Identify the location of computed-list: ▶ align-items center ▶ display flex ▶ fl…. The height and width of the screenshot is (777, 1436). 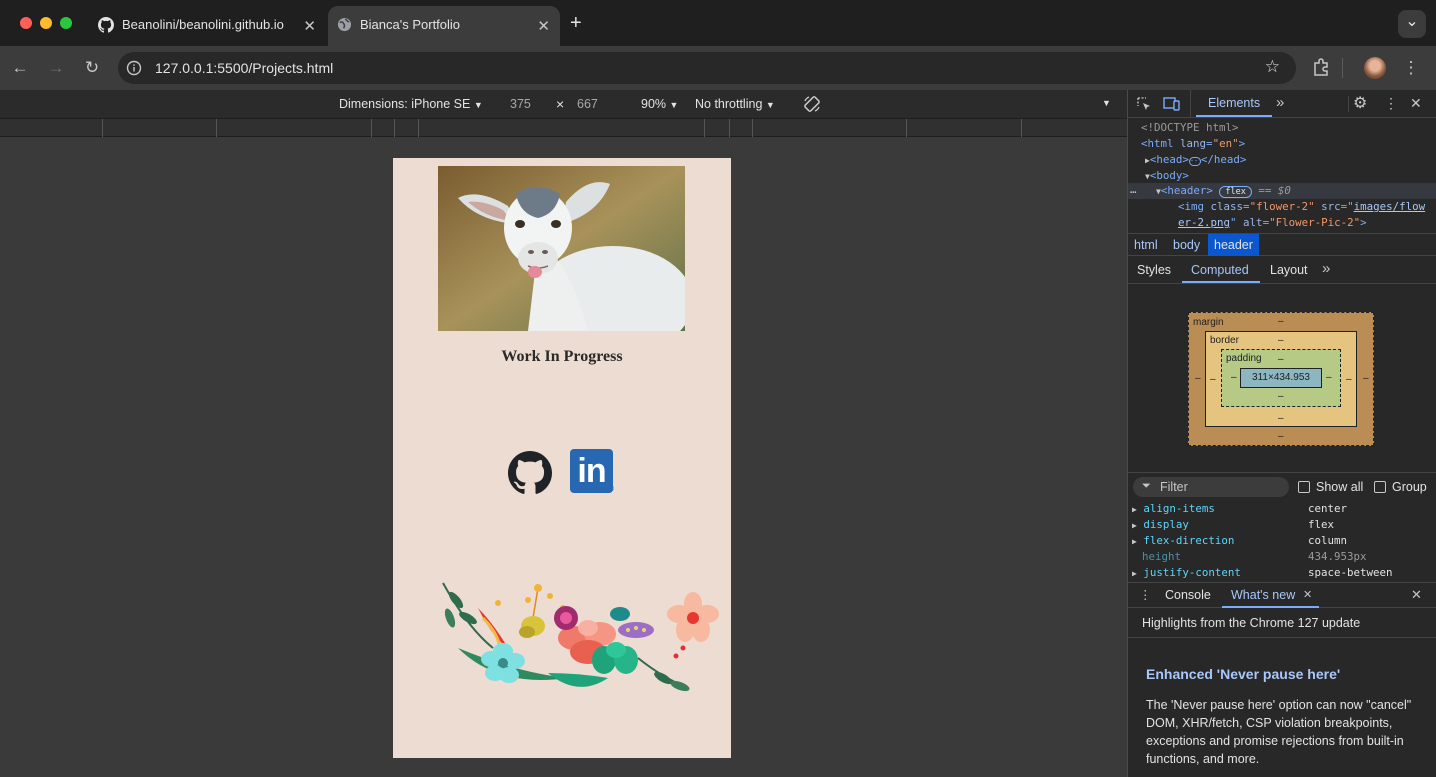
(1282, 541).